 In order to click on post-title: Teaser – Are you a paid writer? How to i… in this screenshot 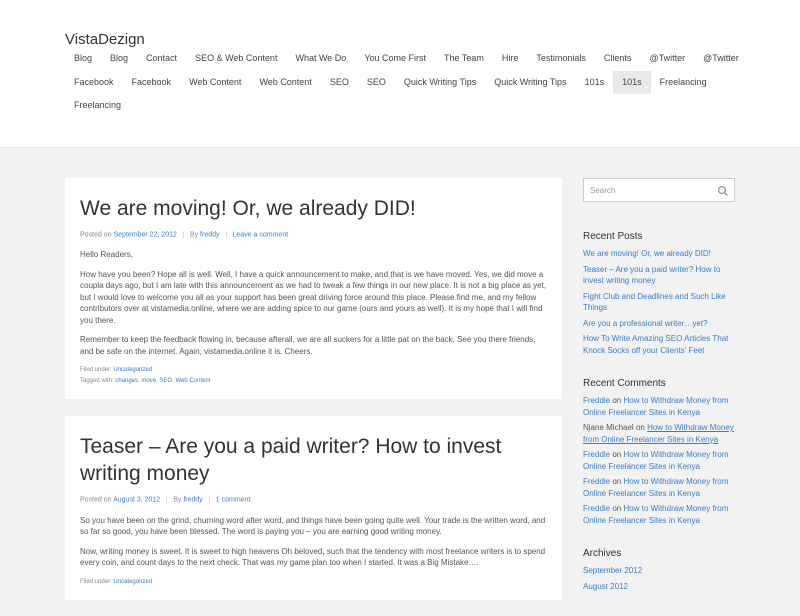, I will do `click(313, 460)`.